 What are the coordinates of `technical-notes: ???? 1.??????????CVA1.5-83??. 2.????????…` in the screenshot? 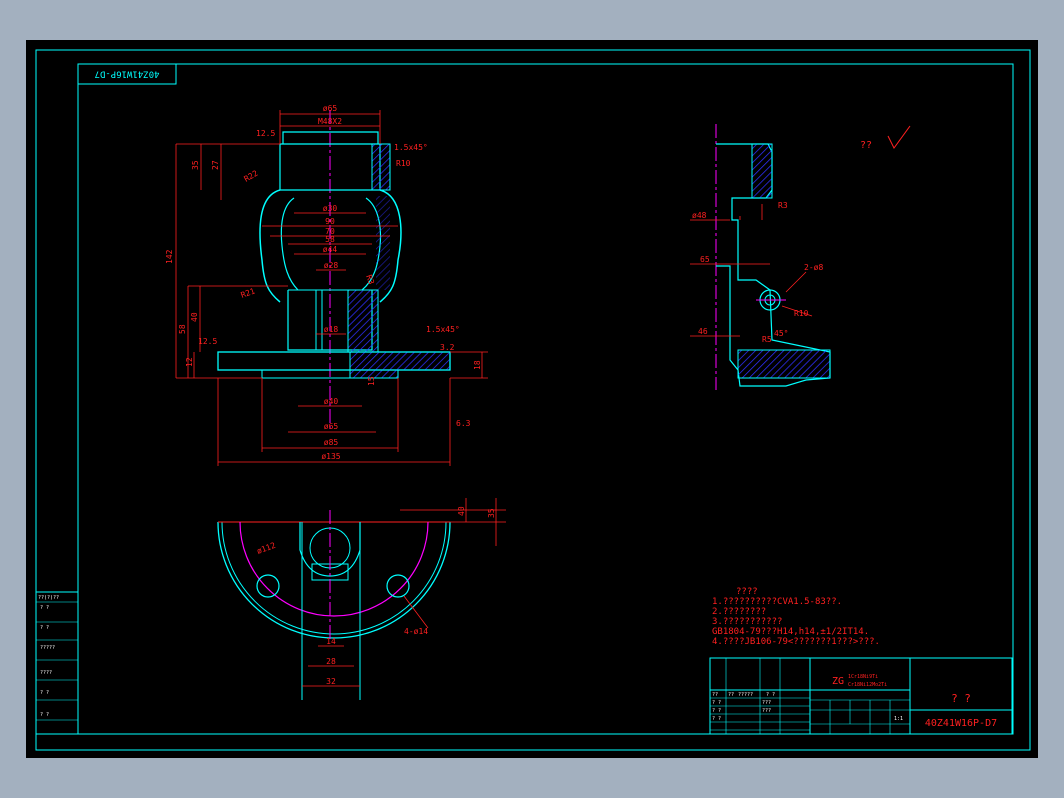 It's located at (796, 617).